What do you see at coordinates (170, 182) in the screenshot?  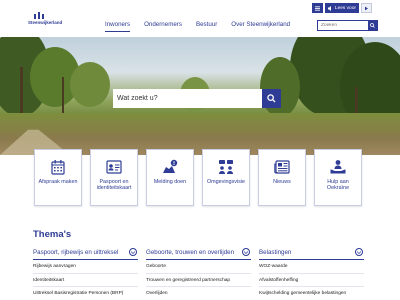 I see `tile-label: Melding doen` at bounding box center [170, 182].